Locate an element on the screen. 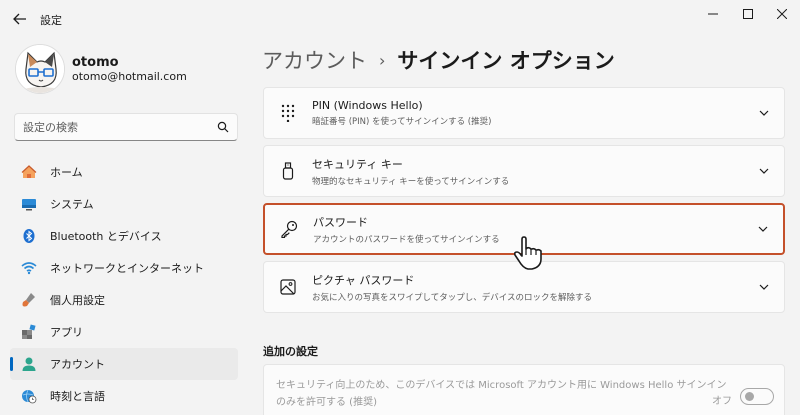  page-title: サインイン オプション is located at coordinates (506, 61).